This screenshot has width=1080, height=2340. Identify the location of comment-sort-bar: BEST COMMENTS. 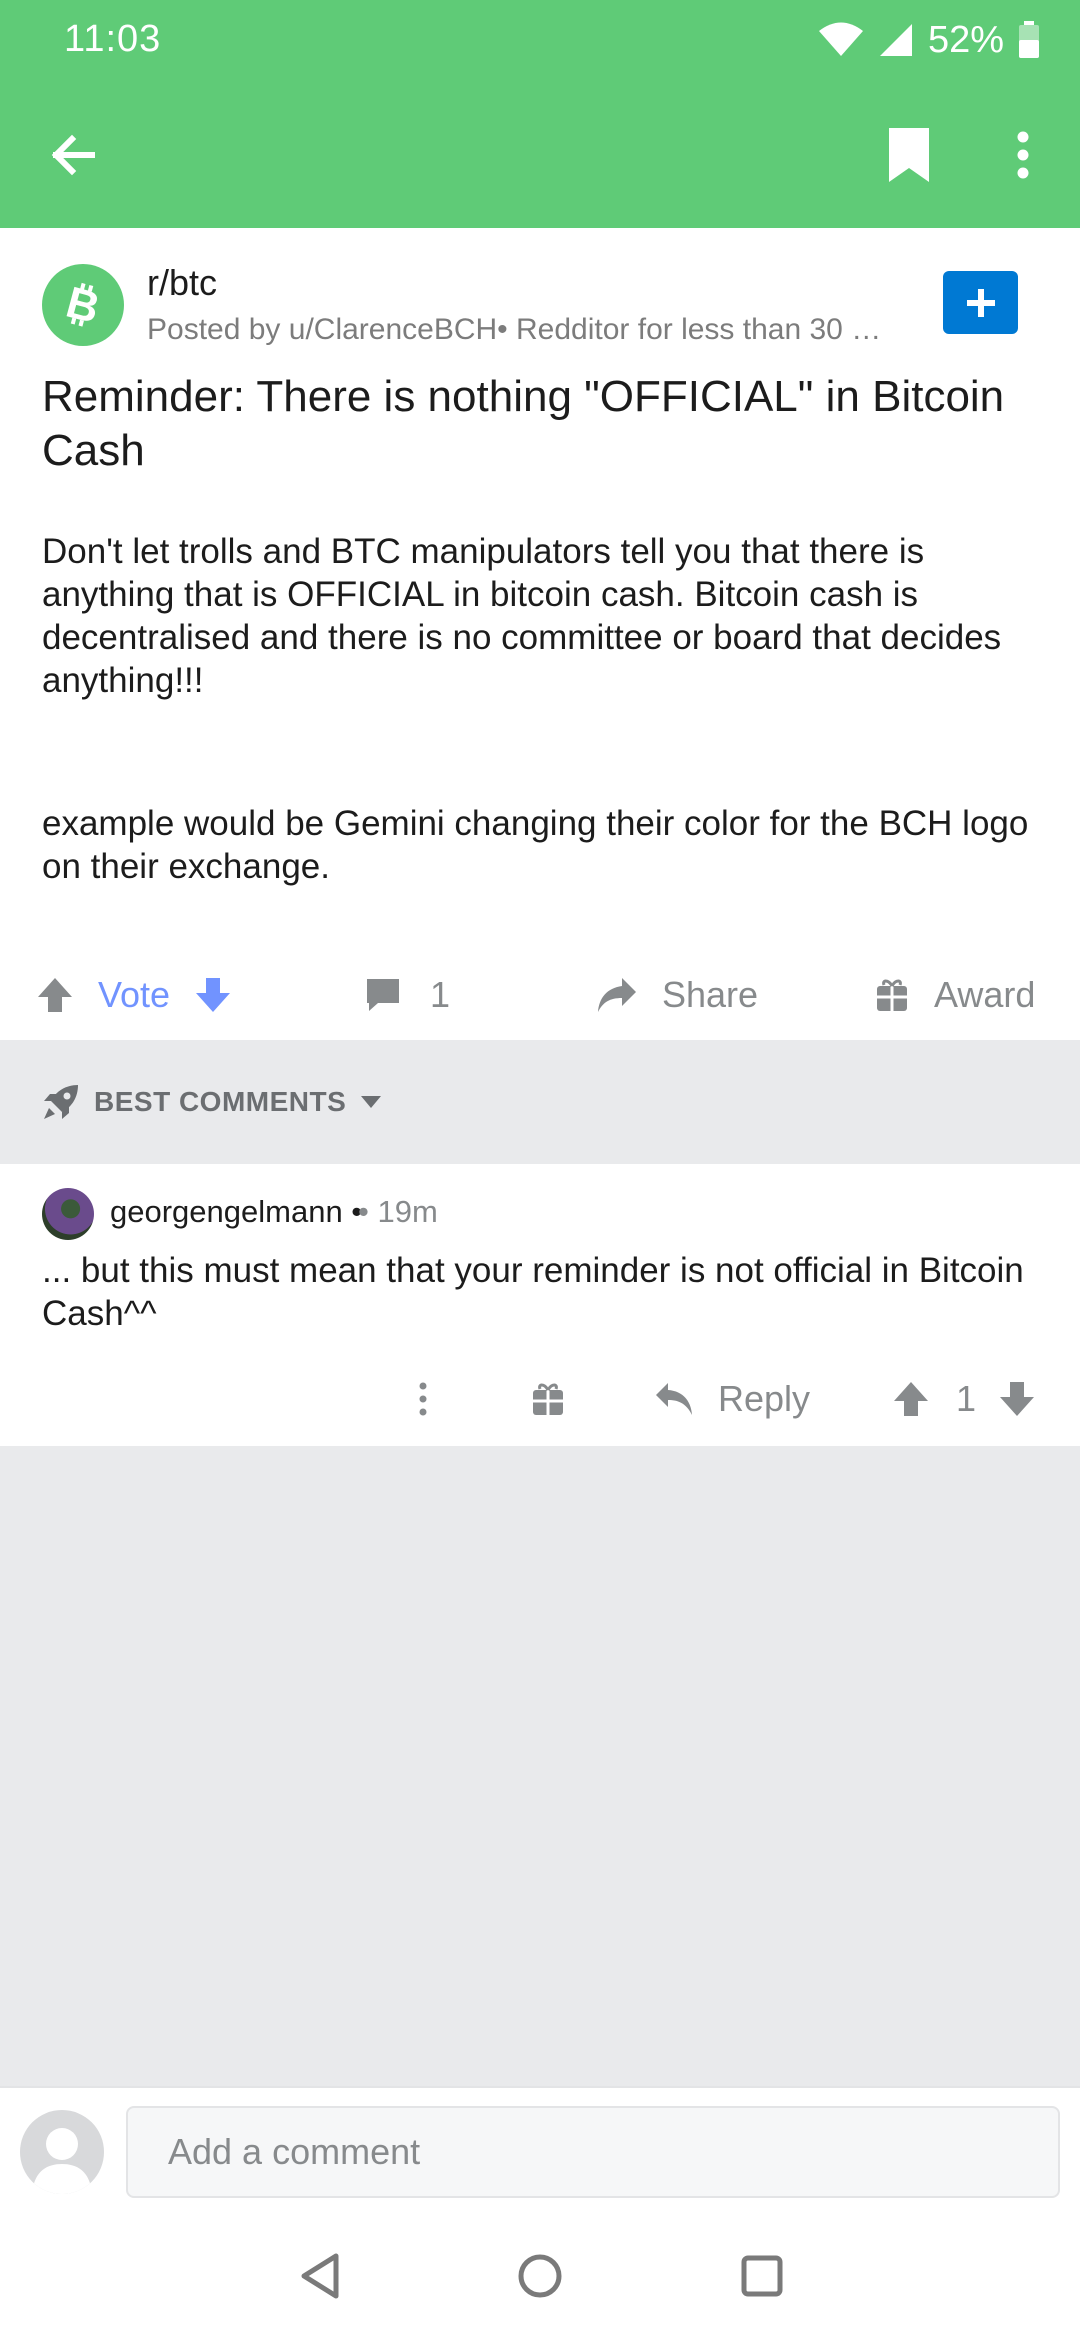
(540, 1102).